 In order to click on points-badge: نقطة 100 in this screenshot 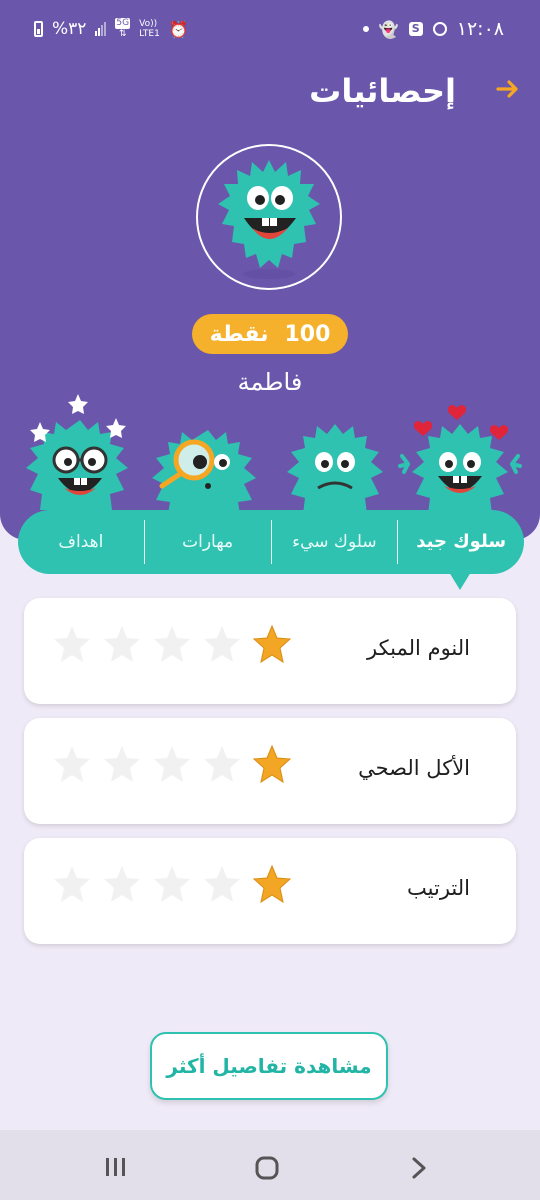, I will do `click(270, 334)`.